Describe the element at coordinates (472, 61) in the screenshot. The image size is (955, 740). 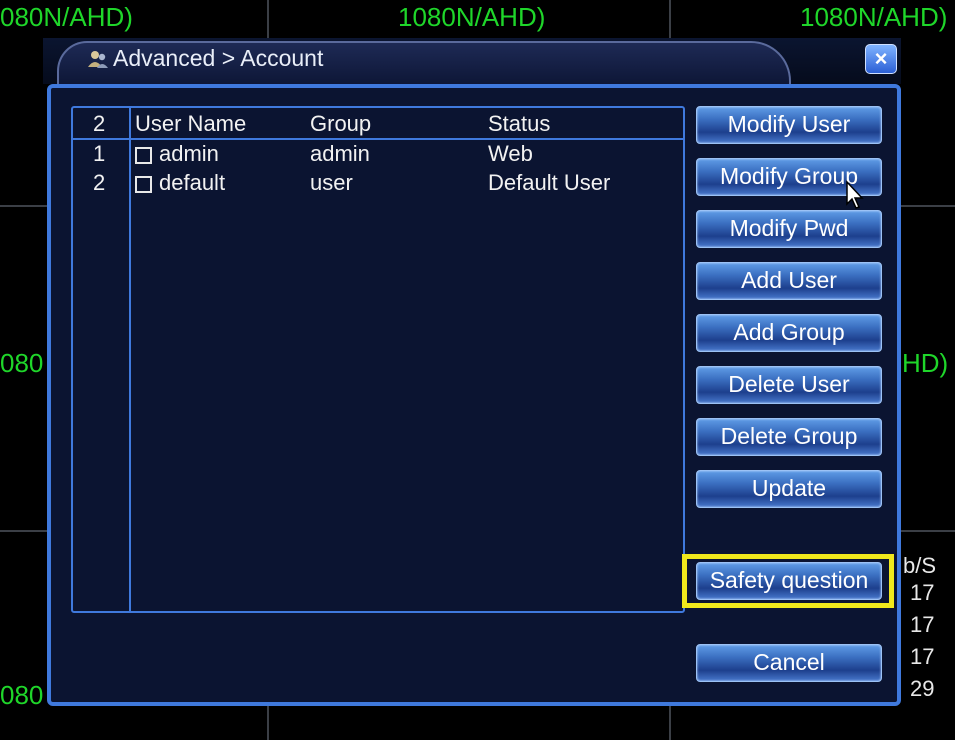
I see `title-bar: Advanced > Account ×` at that location.